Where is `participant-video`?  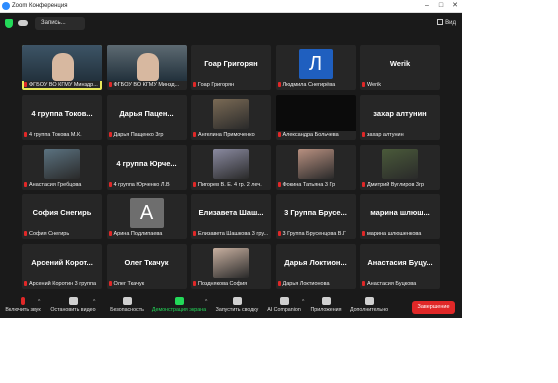 participant-video is located at coordinates (315, 112).